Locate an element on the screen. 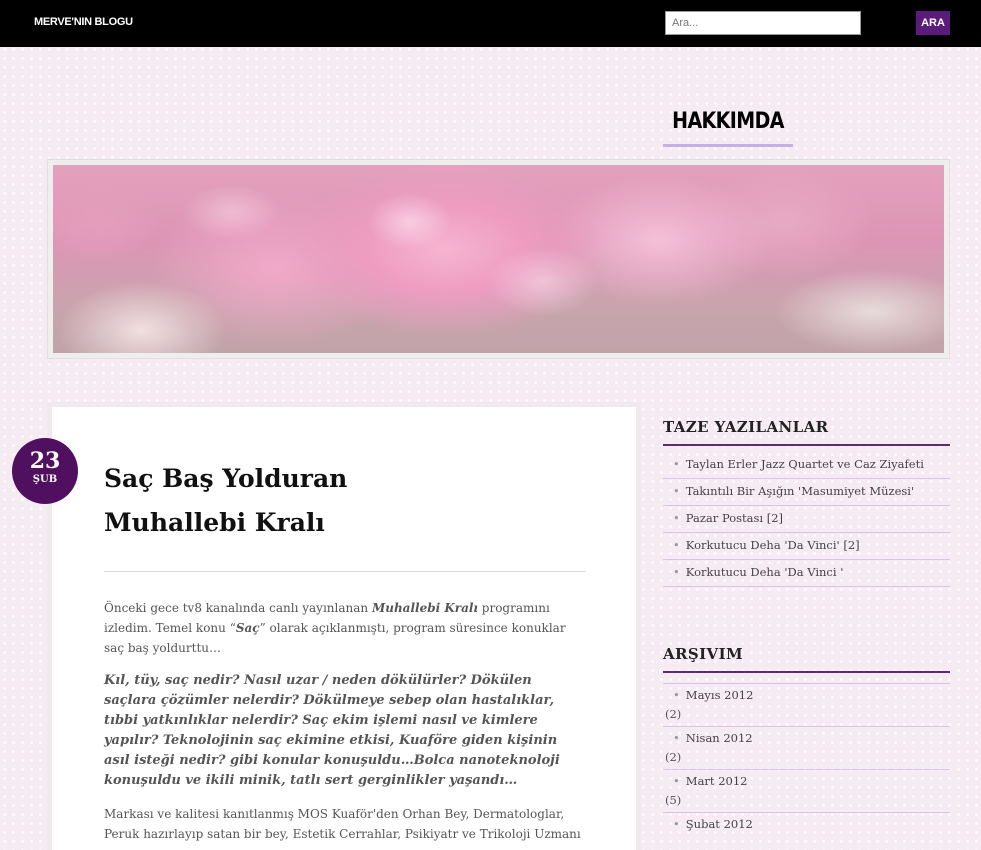 Image resolution: width=981 pixels, height=850 pixels. top-bar: MERVE'NIN BLOGU ARA is located at coordinates (490, 23).